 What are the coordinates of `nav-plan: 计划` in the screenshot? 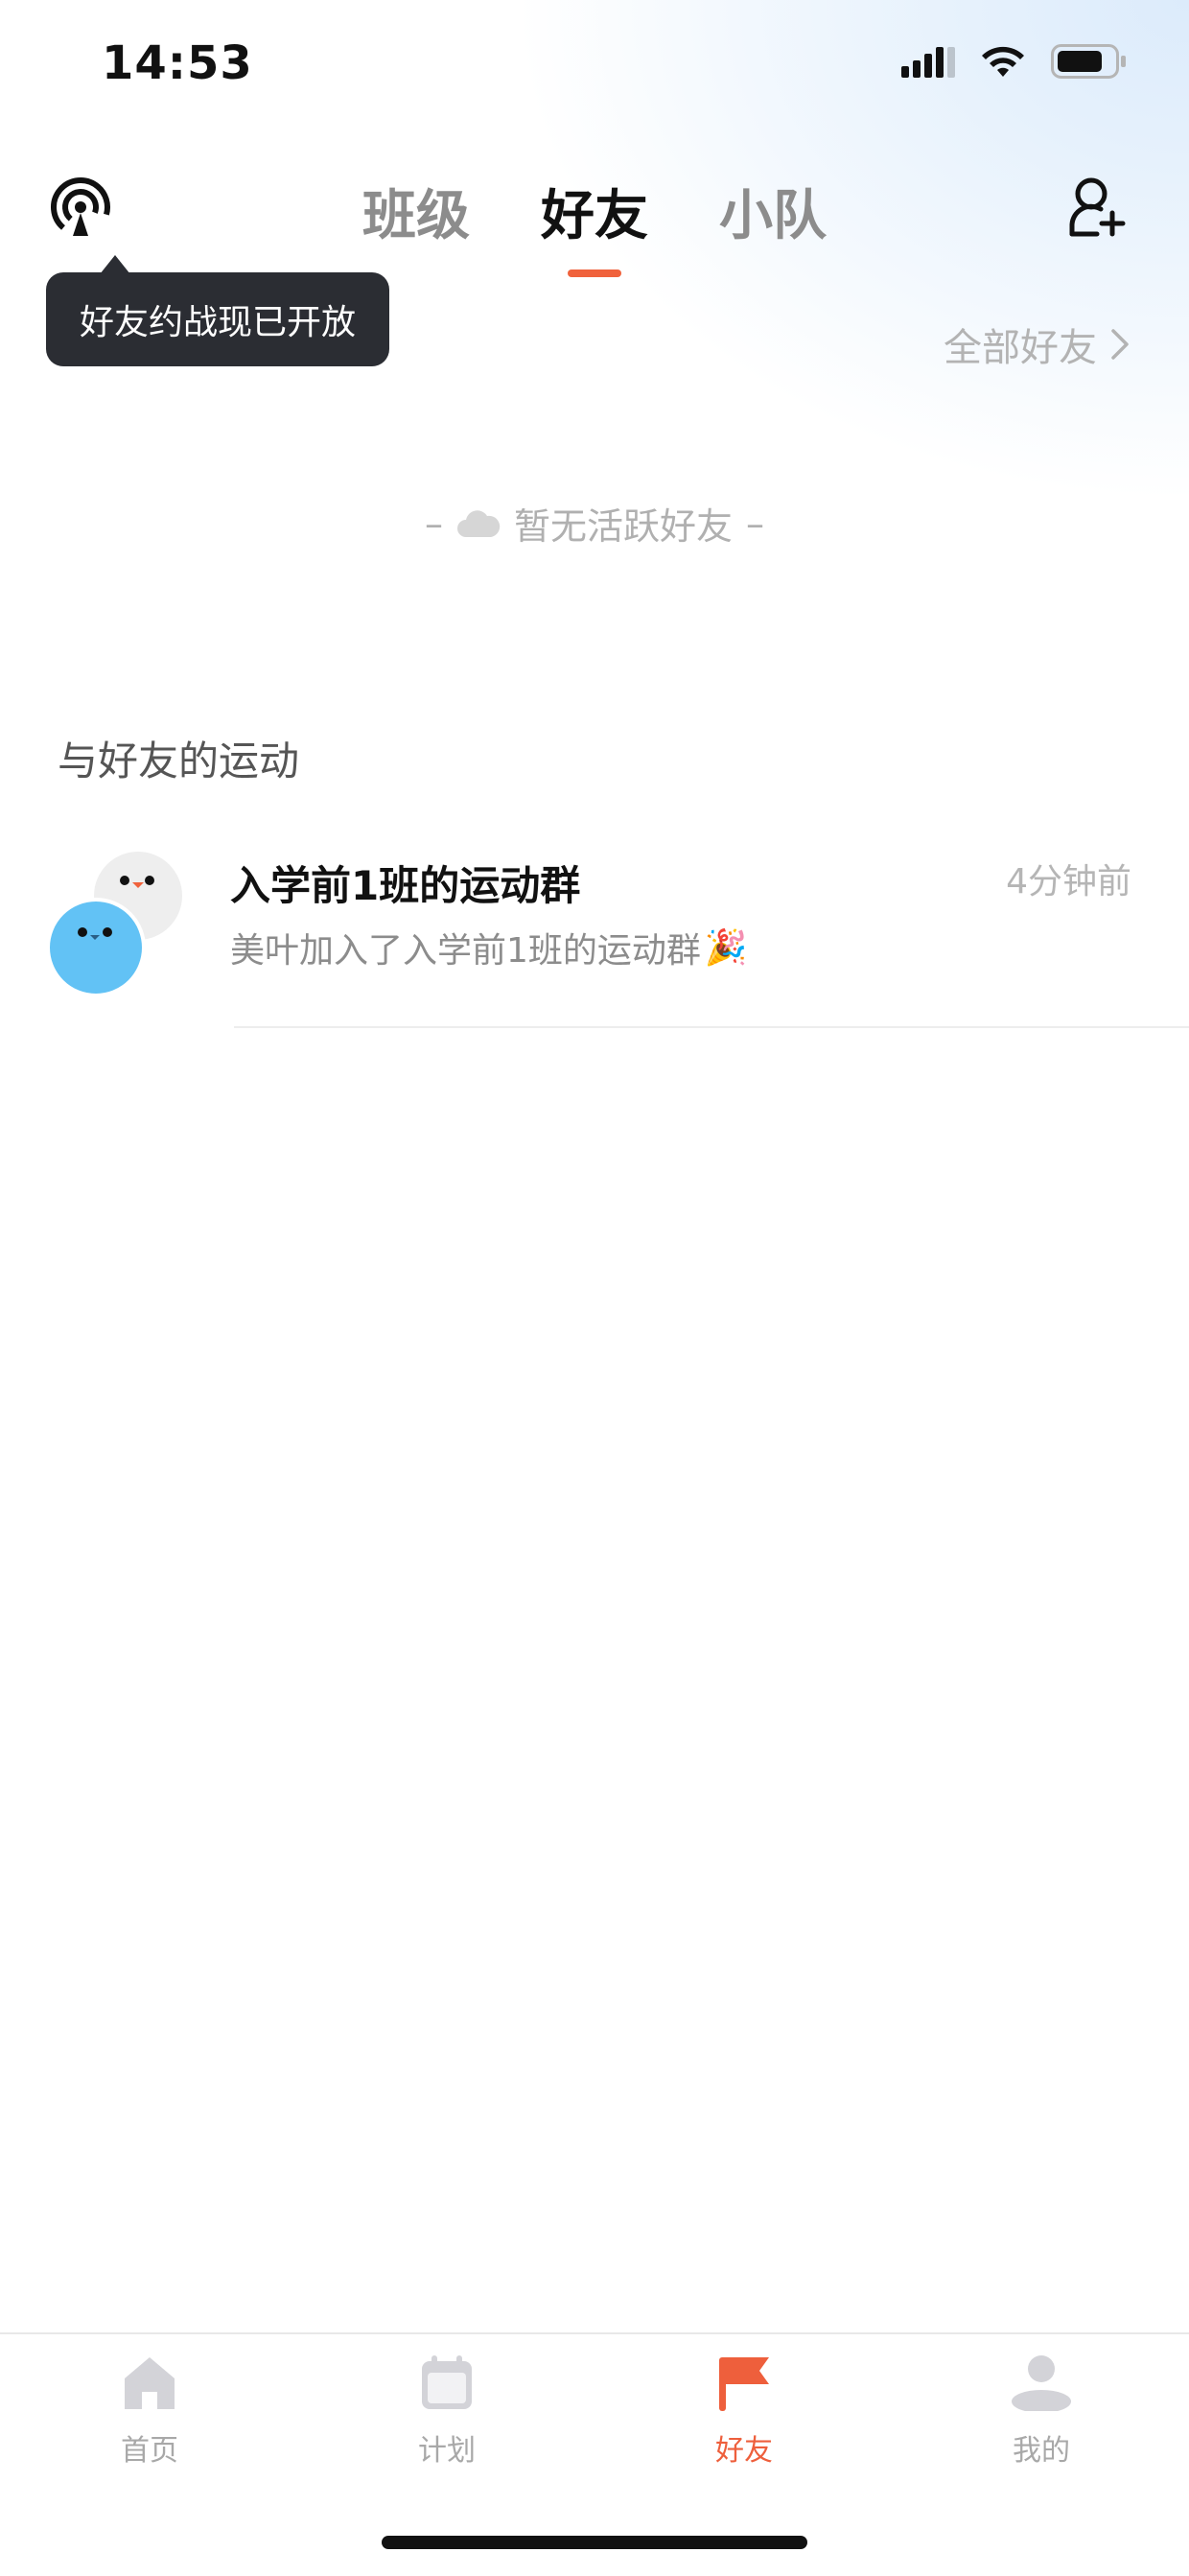 It's located at (447, 2411).